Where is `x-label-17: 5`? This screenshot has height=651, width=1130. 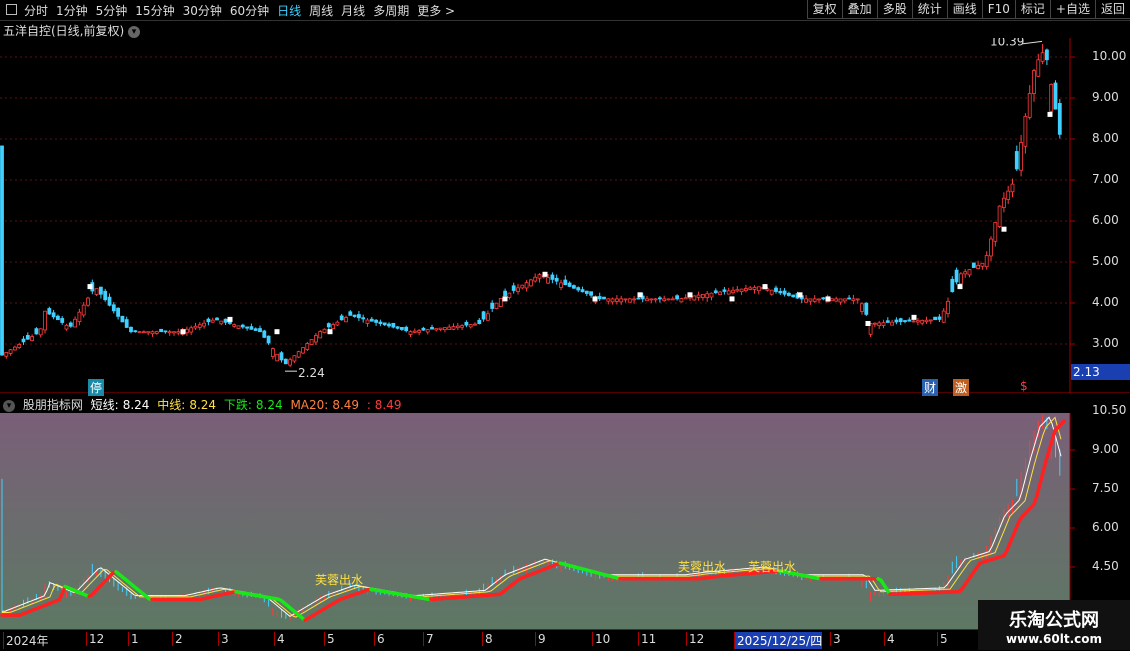 x-label-17: 5 is located at coordinates (942, 639).